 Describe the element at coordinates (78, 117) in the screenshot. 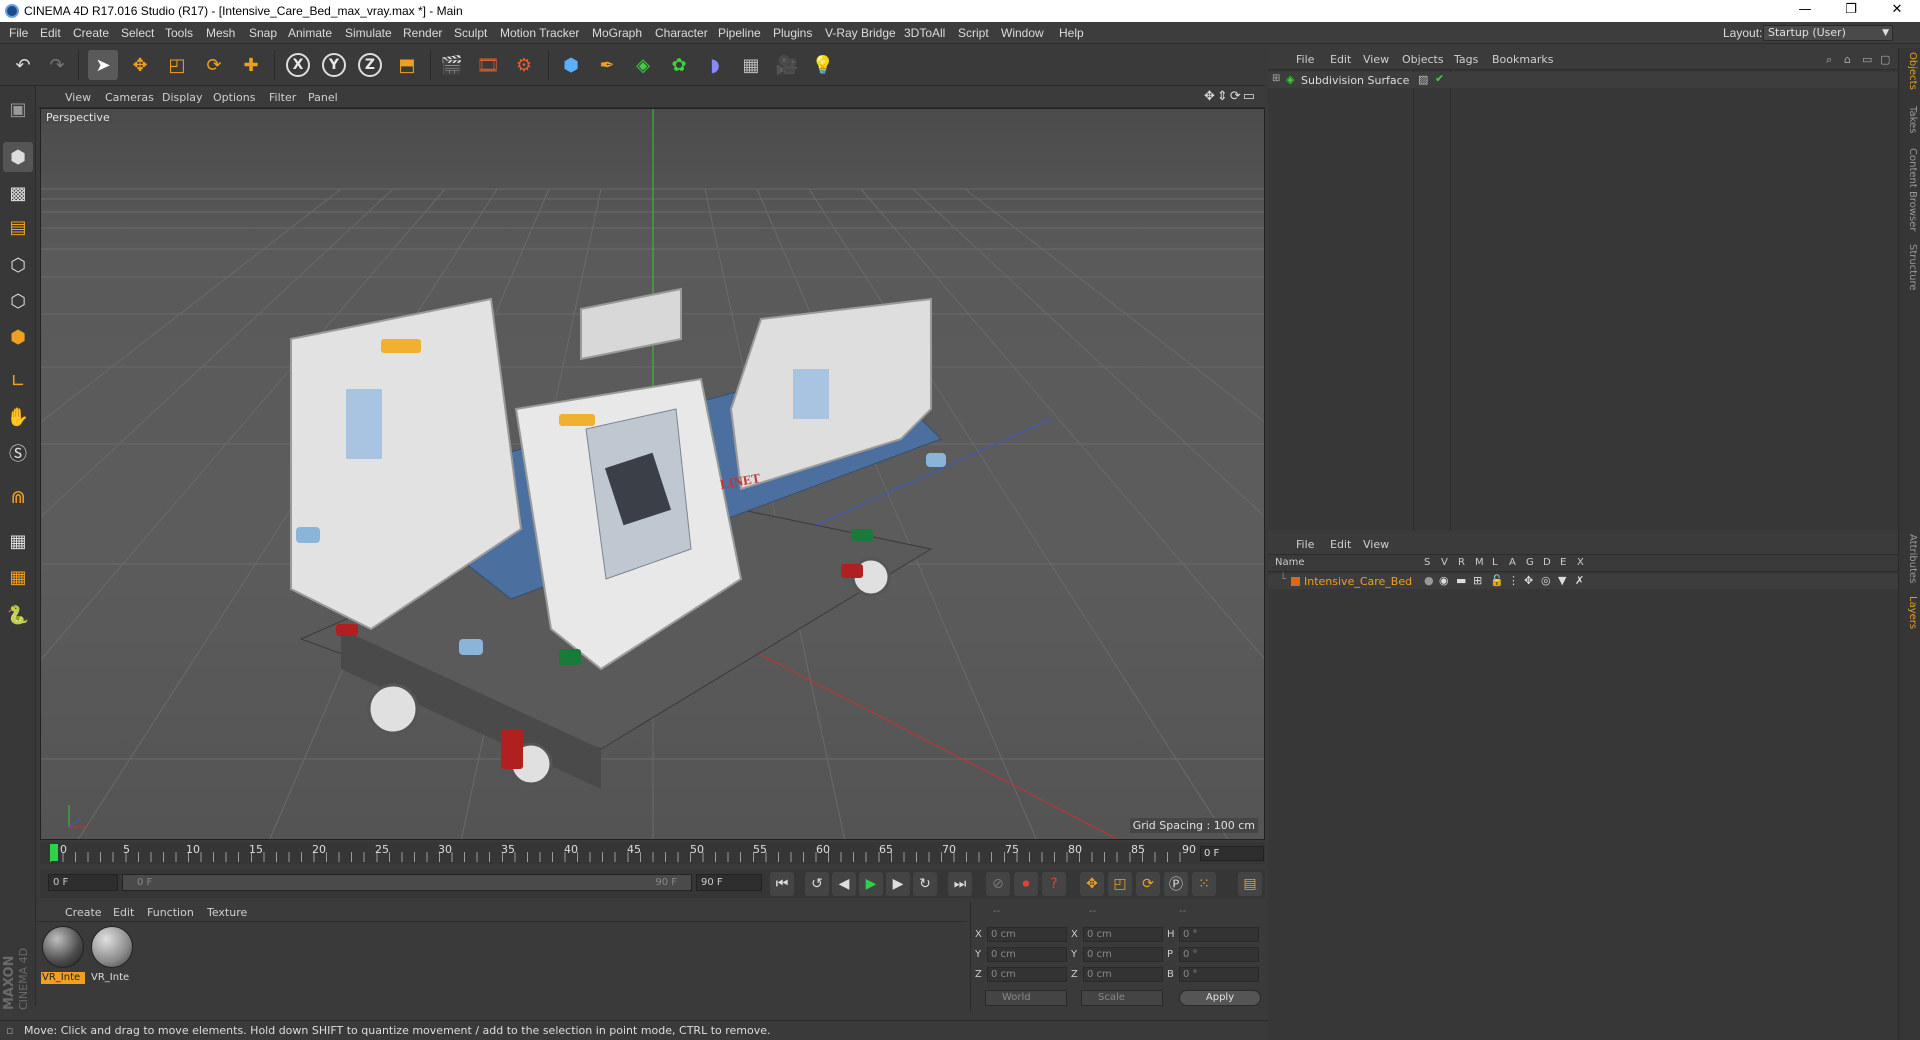

I see `viewport-camera-label: Perspective` at that location.